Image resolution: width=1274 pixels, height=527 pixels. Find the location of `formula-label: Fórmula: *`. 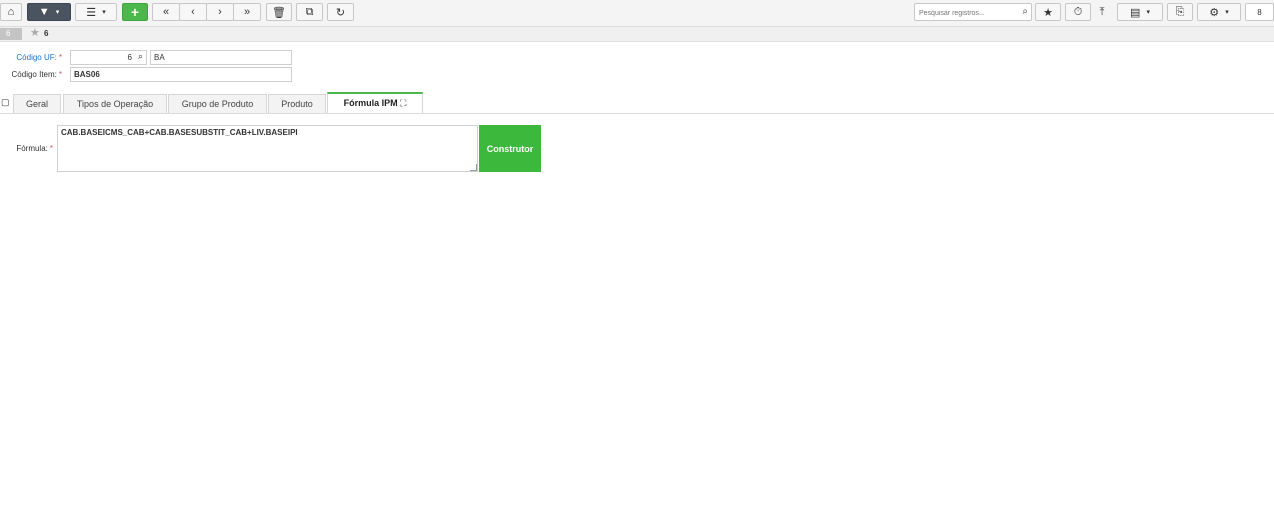

formula-label: Fórmula: * is located at coordinates (26, 148).